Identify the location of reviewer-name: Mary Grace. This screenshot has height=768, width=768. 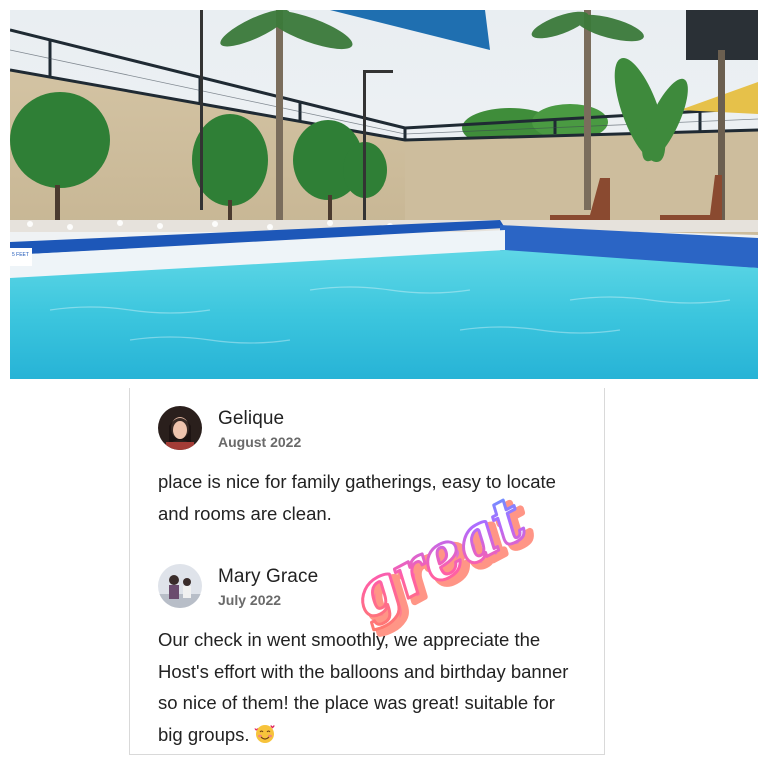
(268, 576).